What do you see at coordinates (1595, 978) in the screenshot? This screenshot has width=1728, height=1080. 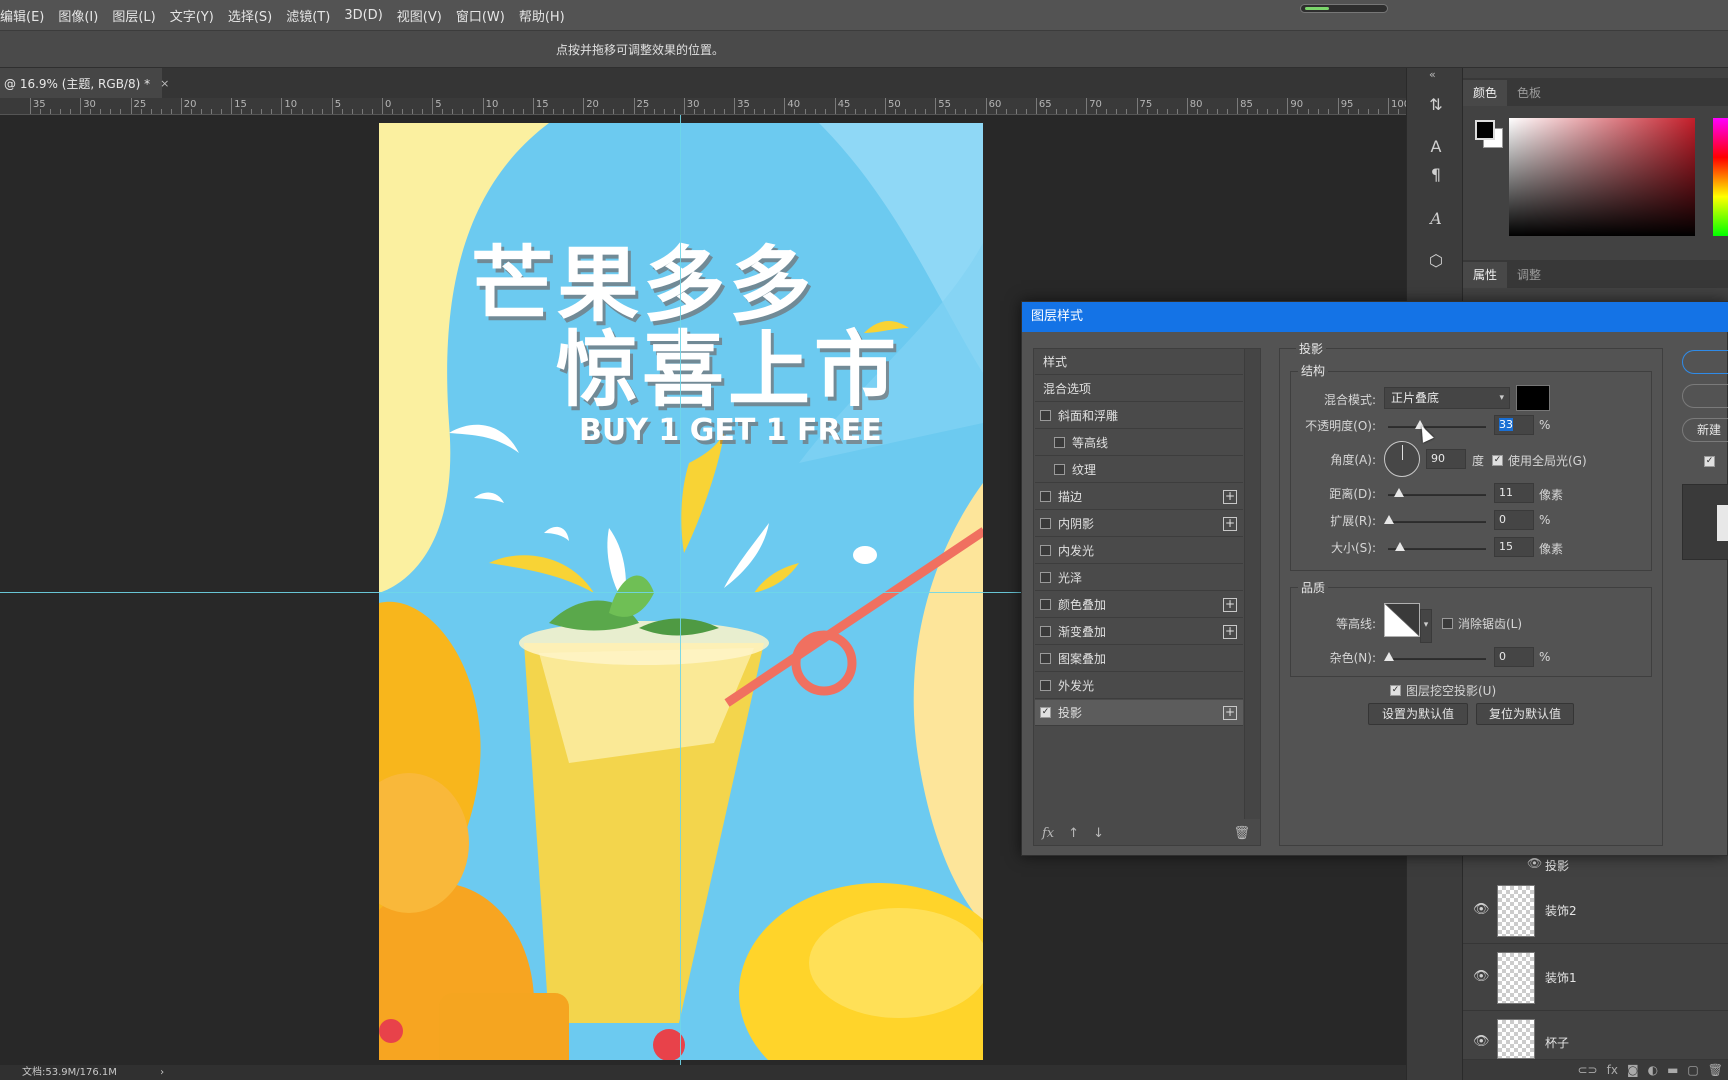 I see `layer-row: 👁 装饰1` at bounding box center [1595, 978].